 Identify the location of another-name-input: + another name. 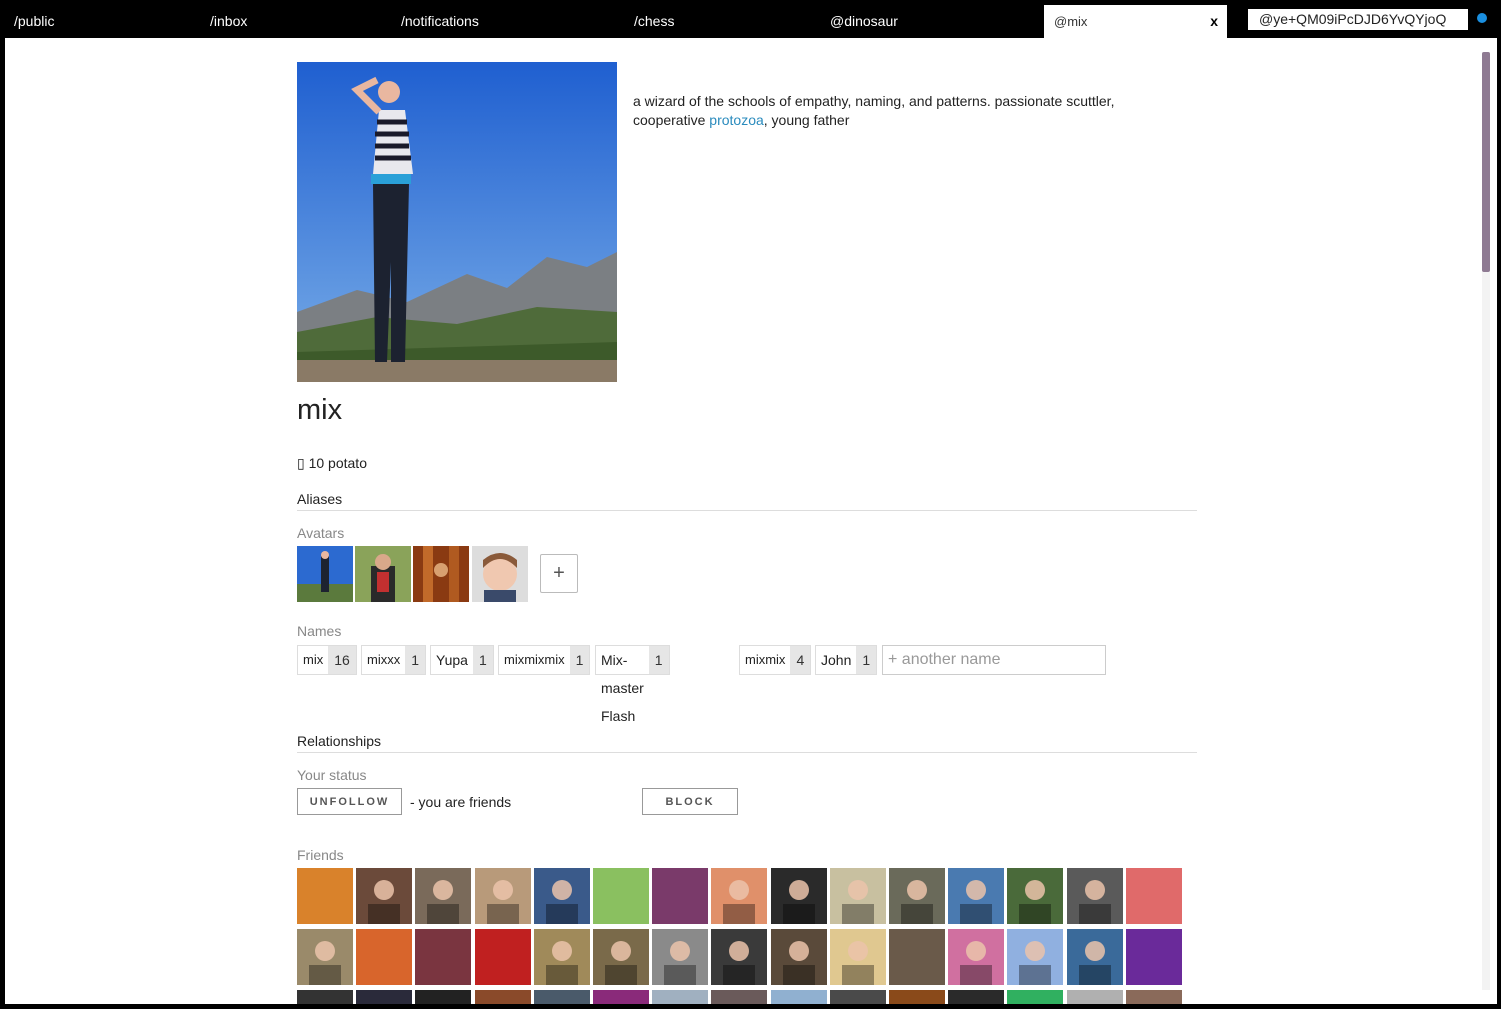
(994, 660).